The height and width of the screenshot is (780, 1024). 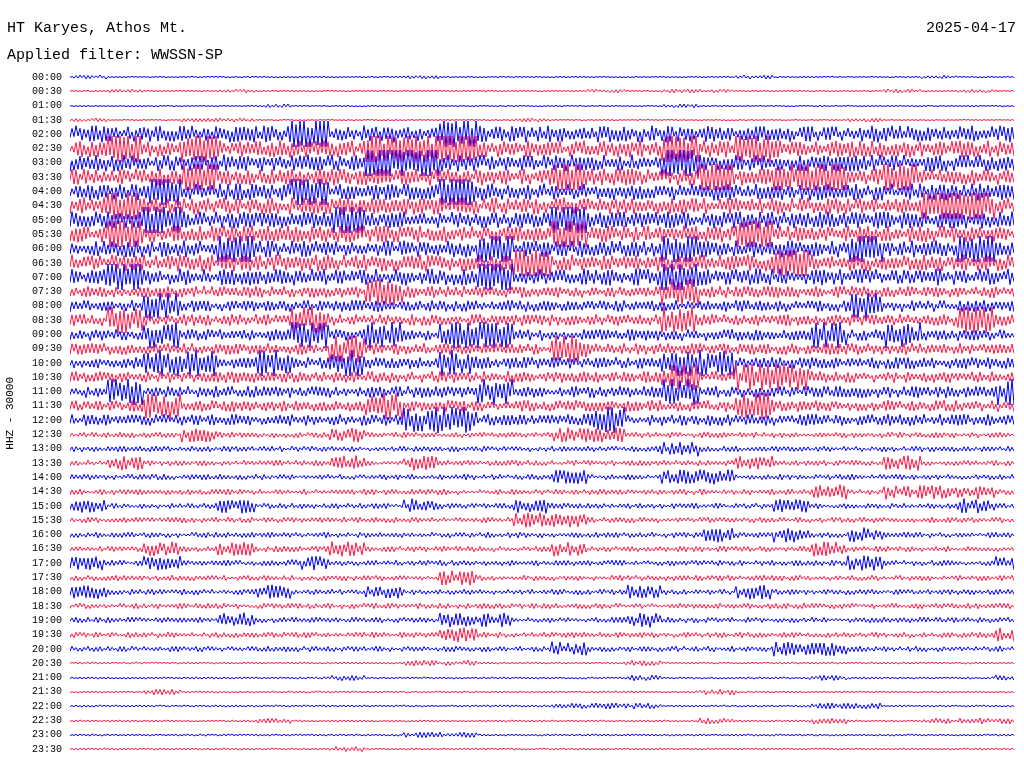 I want to click on time-label: 14:00, so click(x=47, y=477).